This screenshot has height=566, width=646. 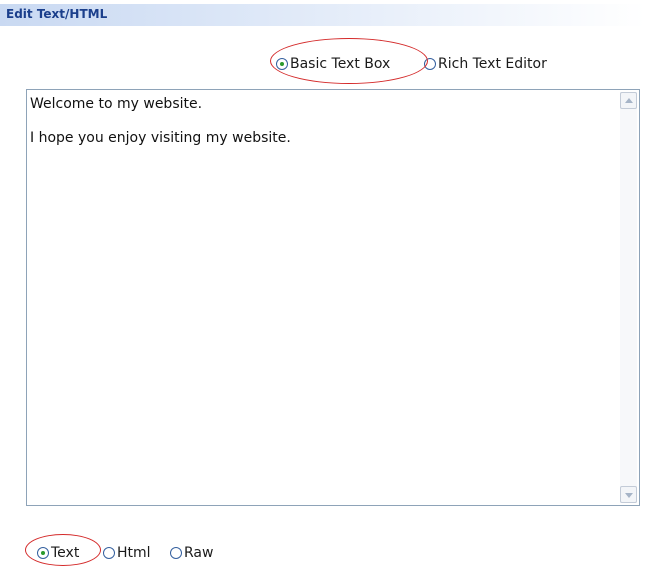 I want to click on editor-line: Welcome to my website., so click(x=116, y=104).